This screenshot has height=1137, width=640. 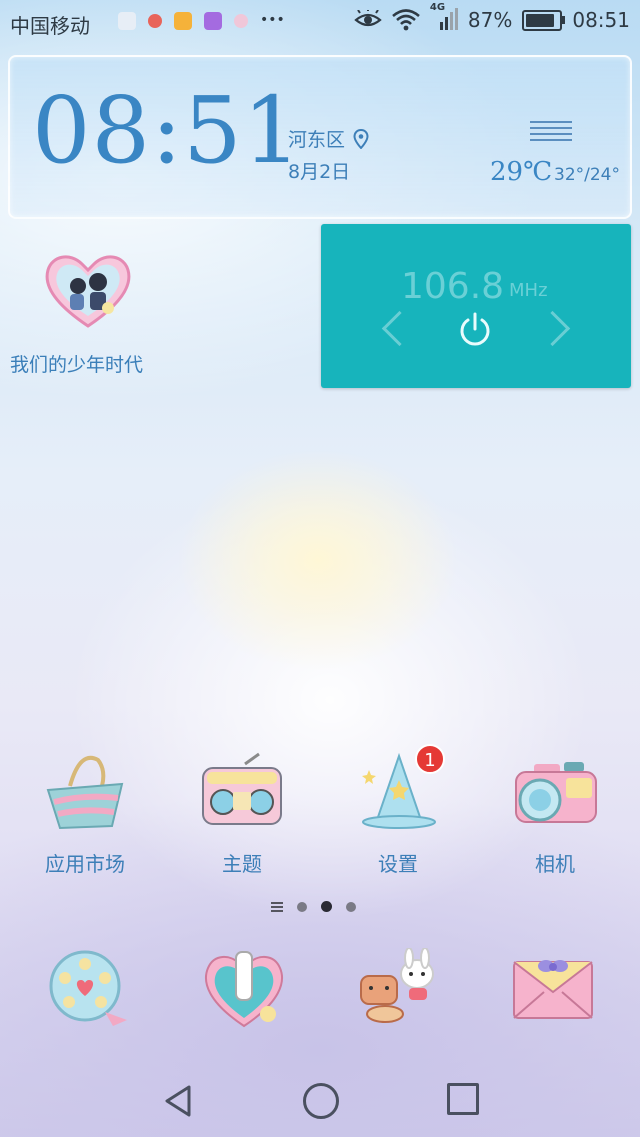 I want to click on heart-avatar-icon, so click(x=88, y=291).